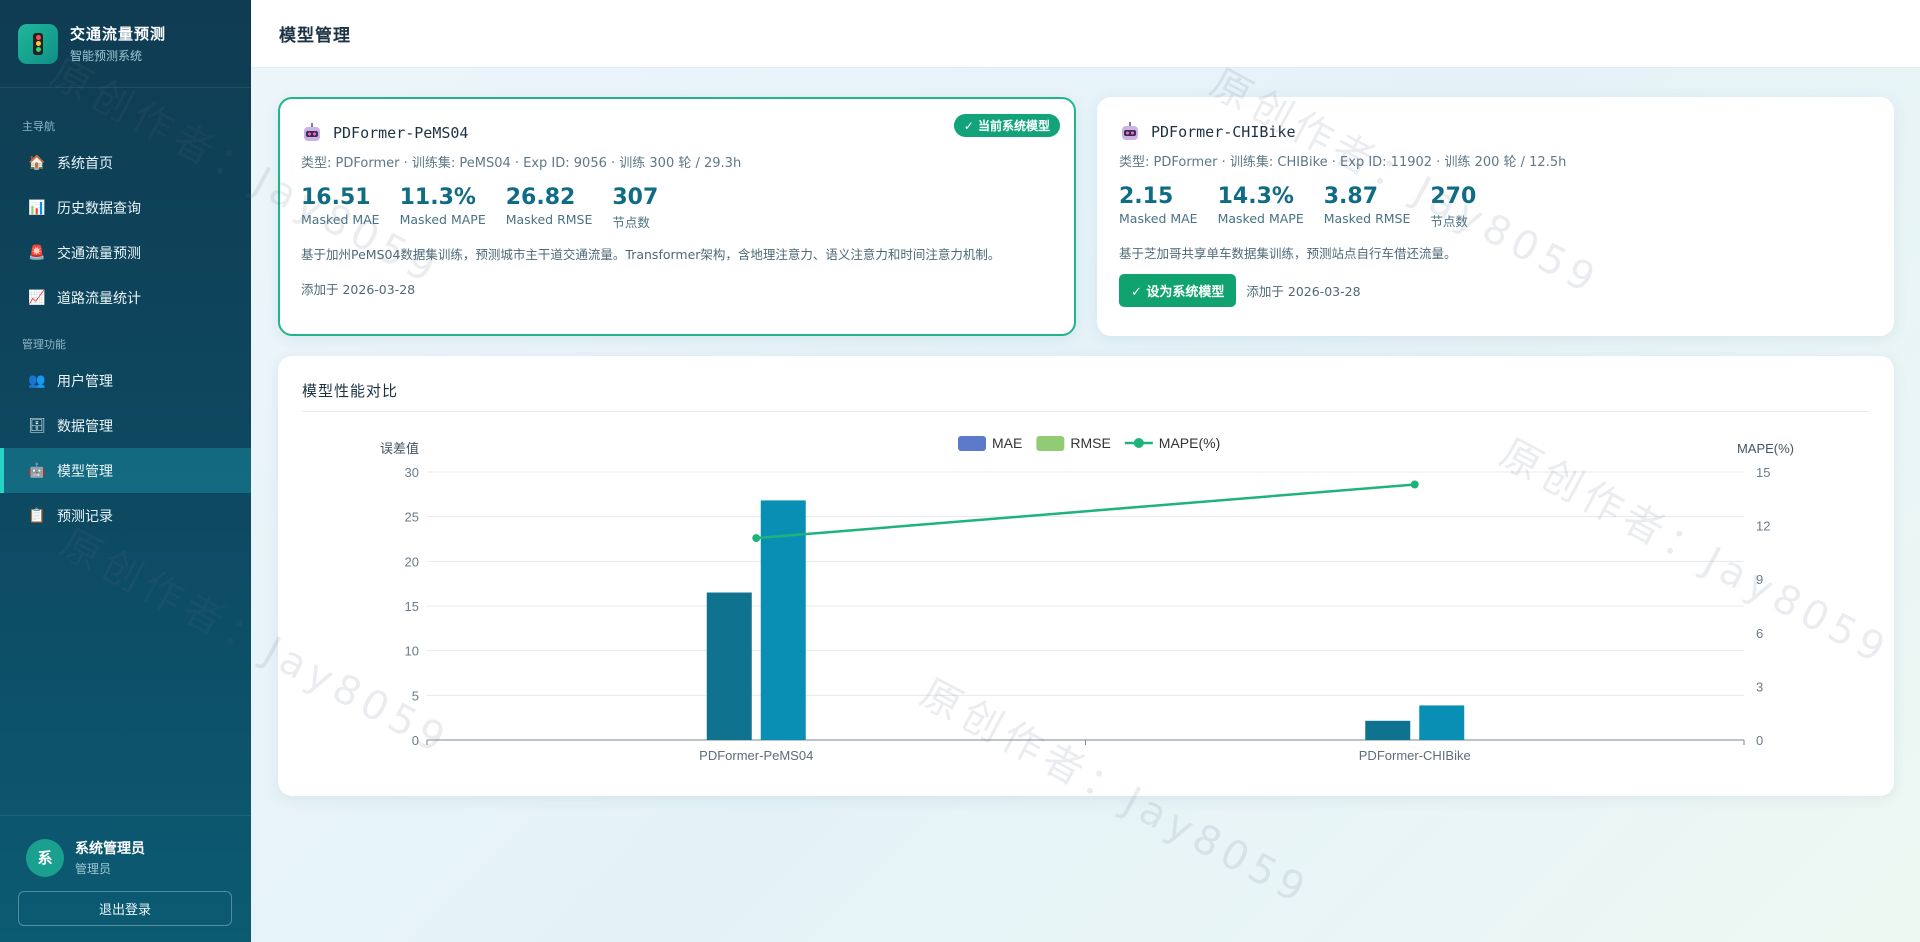  What do you see at coordinates (1255, 196) in the screenshot?
I see `metric-value: 14.3%` at bounding box center [1255, 196].